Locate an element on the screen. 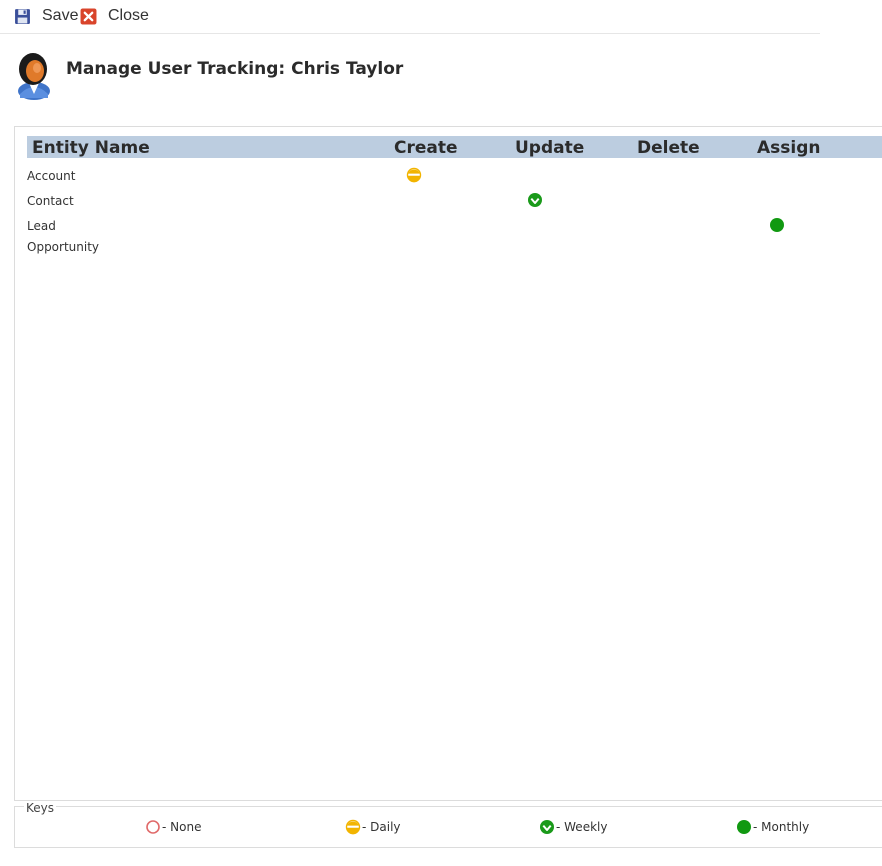 The height and width of the screenshot is (866, 882). user-avatar-icon is located at coordinates (34, 75).